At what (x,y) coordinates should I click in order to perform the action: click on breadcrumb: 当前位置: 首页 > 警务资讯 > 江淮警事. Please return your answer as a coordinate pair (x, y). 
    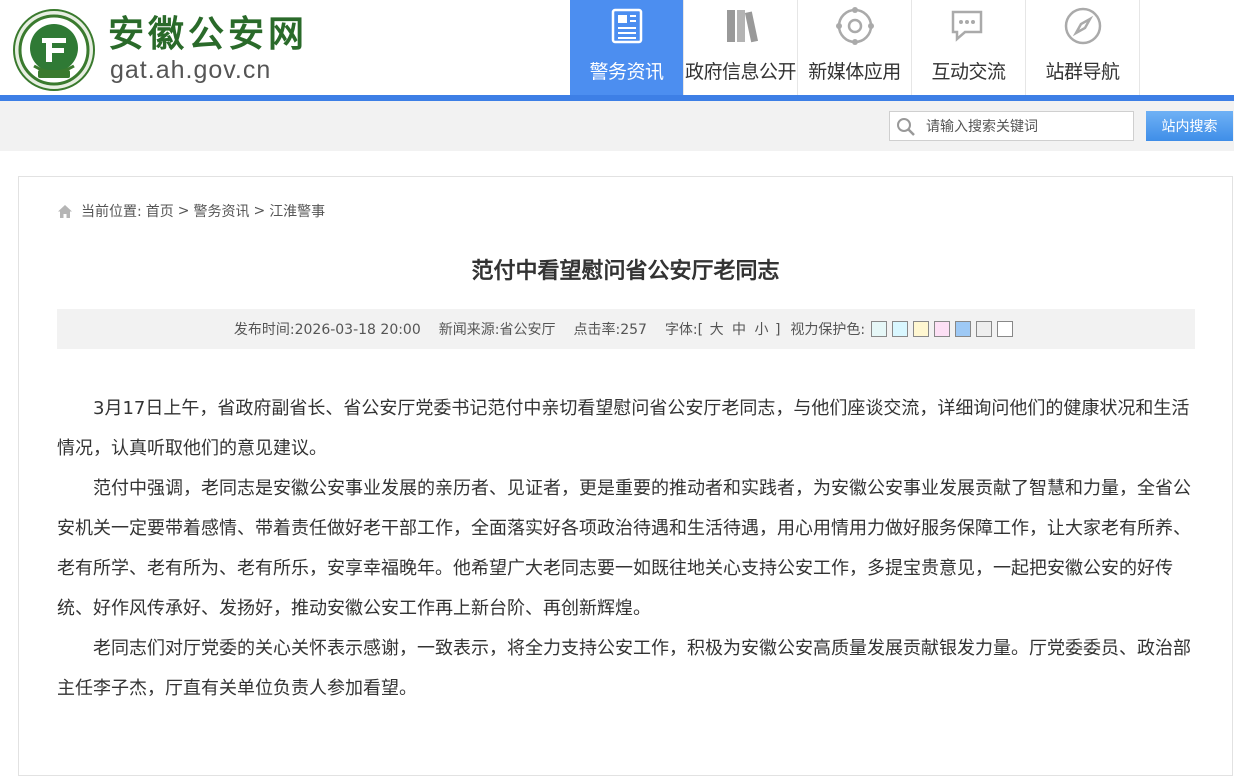
    Looking at the image, I should click on (193, 211).